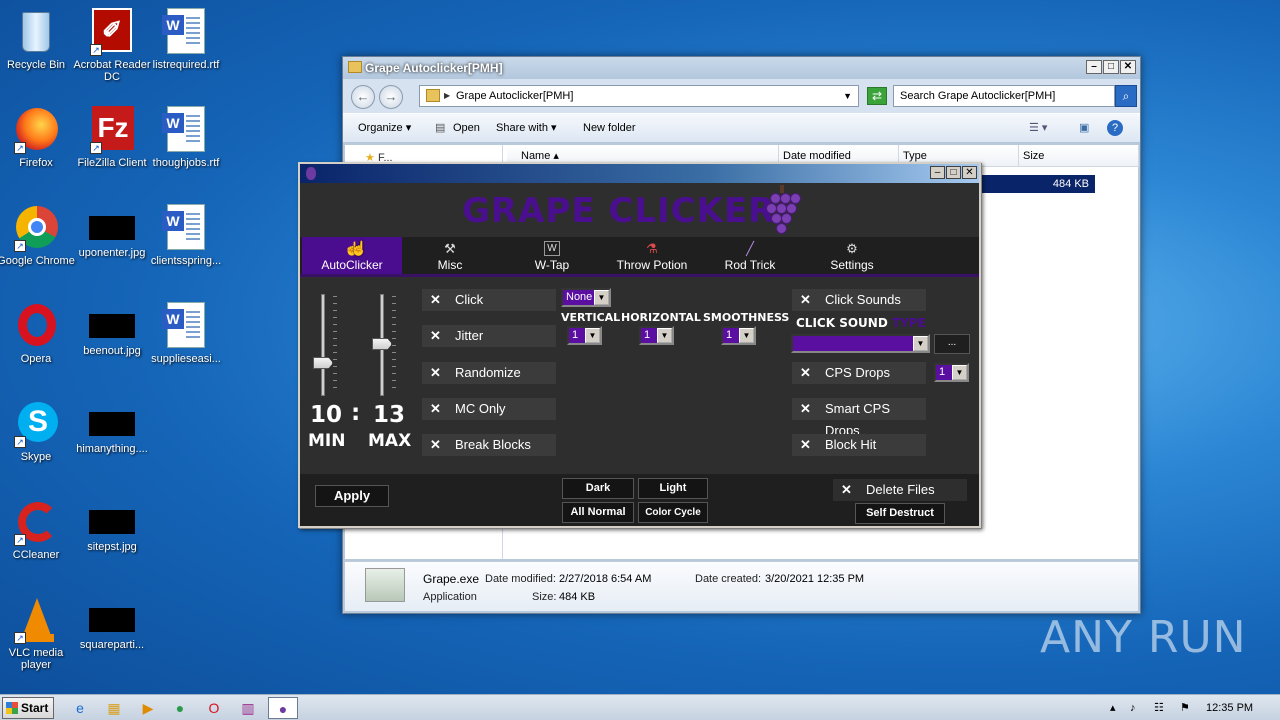 This screenshot has height=720, width=1280. I want to click on cps-drops-select: 1 ▼, so click(951, 372).